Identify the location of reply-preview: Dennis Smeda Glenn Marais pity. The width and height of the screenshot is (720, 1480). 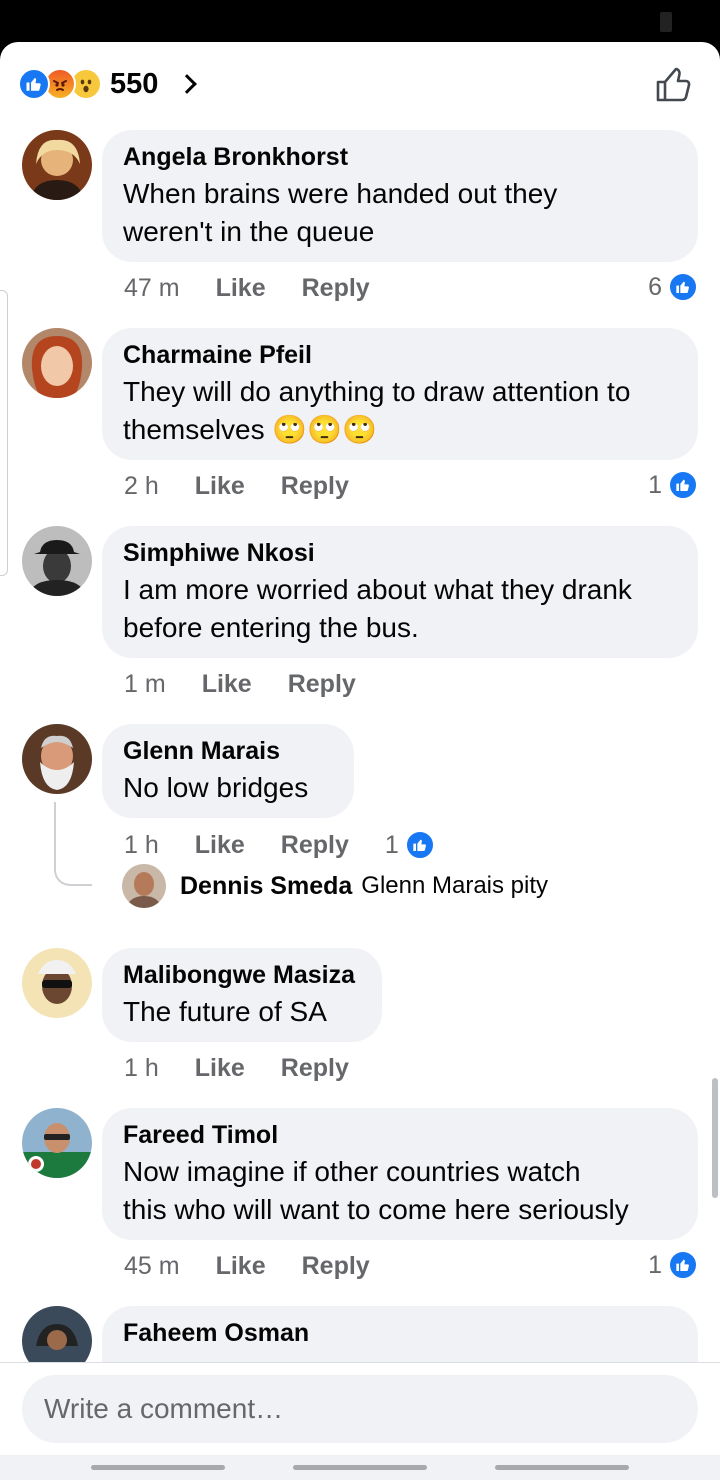
(335, 886).